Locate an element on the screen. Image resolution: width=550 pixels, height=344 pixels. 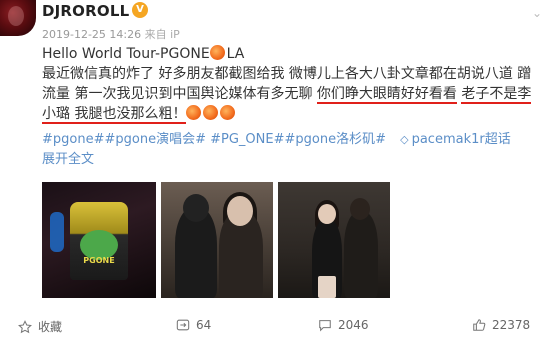
repost-icon is located at coordinates (183, 325).